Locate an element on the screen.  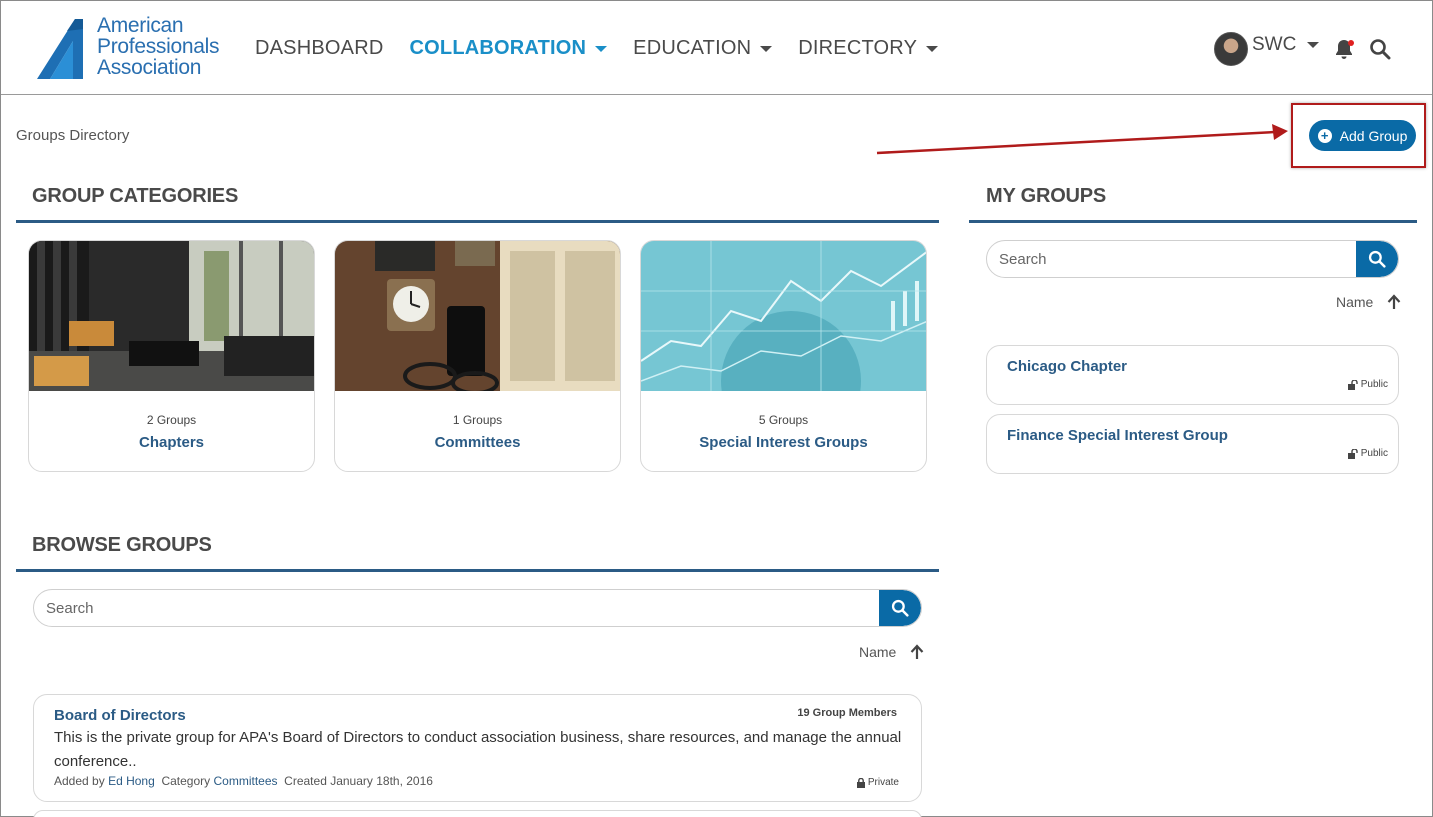
lobby-photo is located at coordinates (171, 316).